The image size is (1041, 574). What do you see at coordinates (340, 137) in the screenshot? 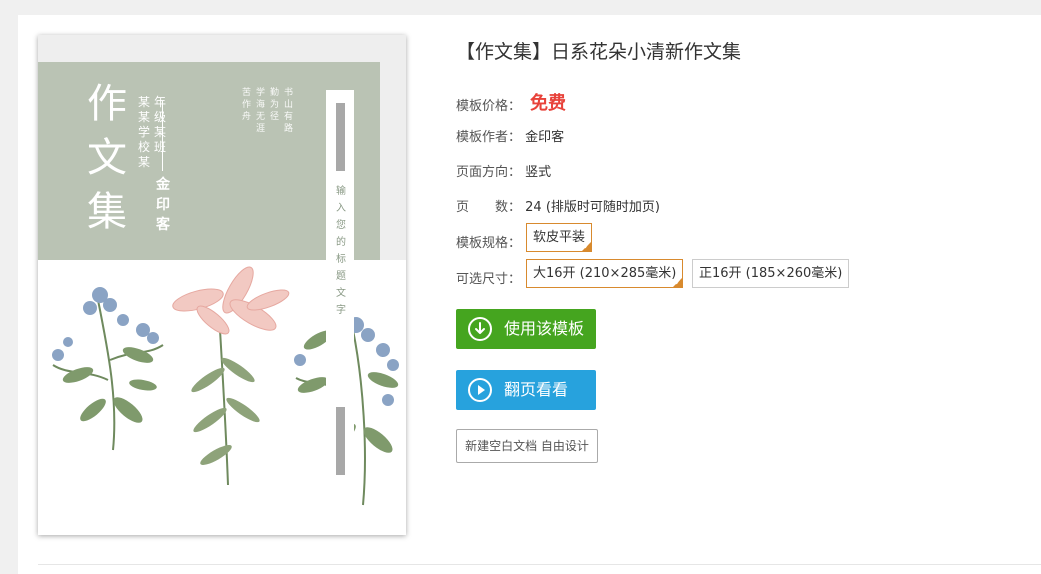
I see `ribbon-bar-top` at bounding box center [340, 137].